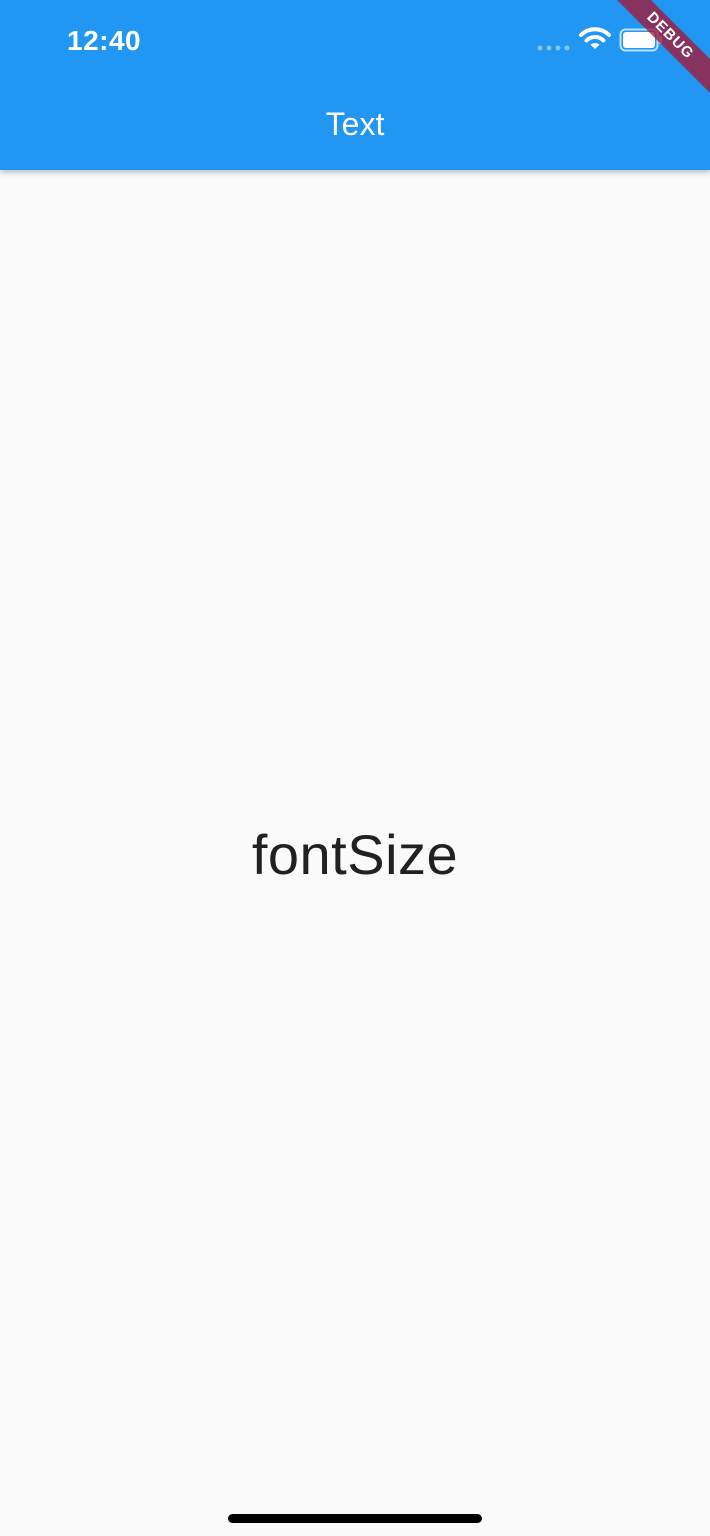 Image resolution: width=710 pixels, height=1536 pixels. I want to click on debug-banner: DEBUG, so click(655, 55).